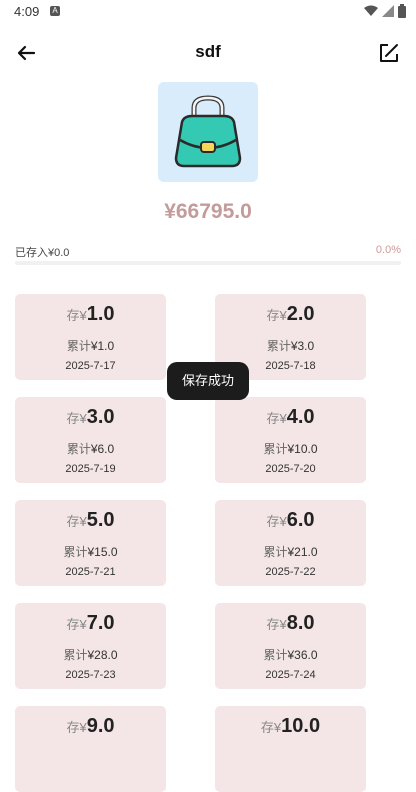 This screenshot has width=416, height=792. I want to click on deposit-date: 2025-7-24, so click(290, 675).